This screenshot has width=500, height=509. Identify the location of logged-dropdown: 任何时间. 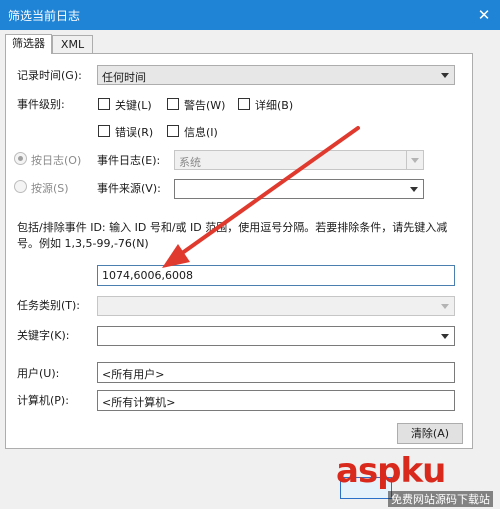
(276, 75).